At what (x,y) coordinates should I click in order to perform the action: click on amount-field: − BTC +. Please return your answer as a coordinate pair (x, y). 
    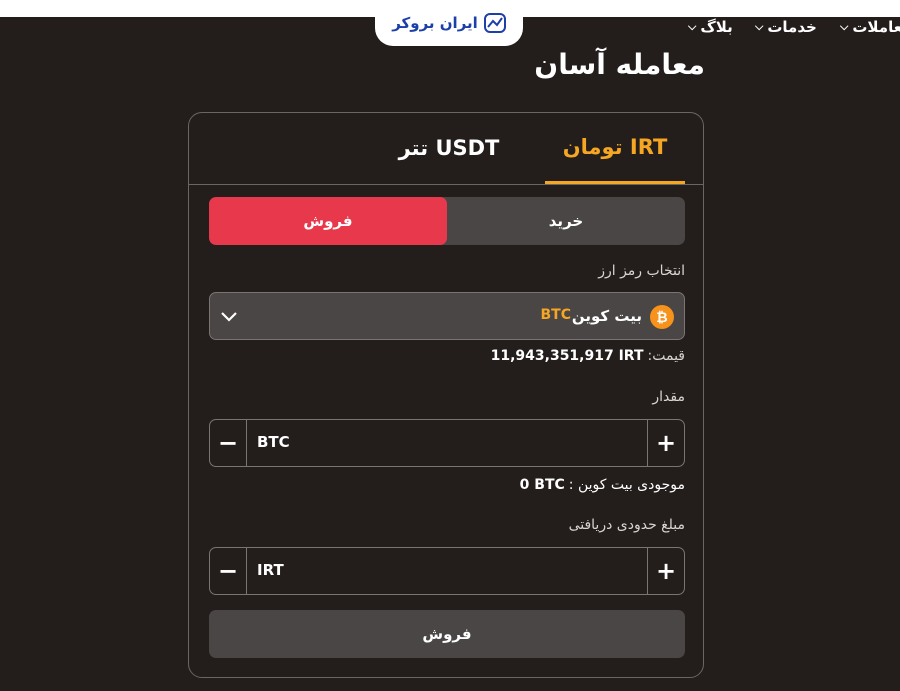
    Looking at the image, I should click on (447, 443).